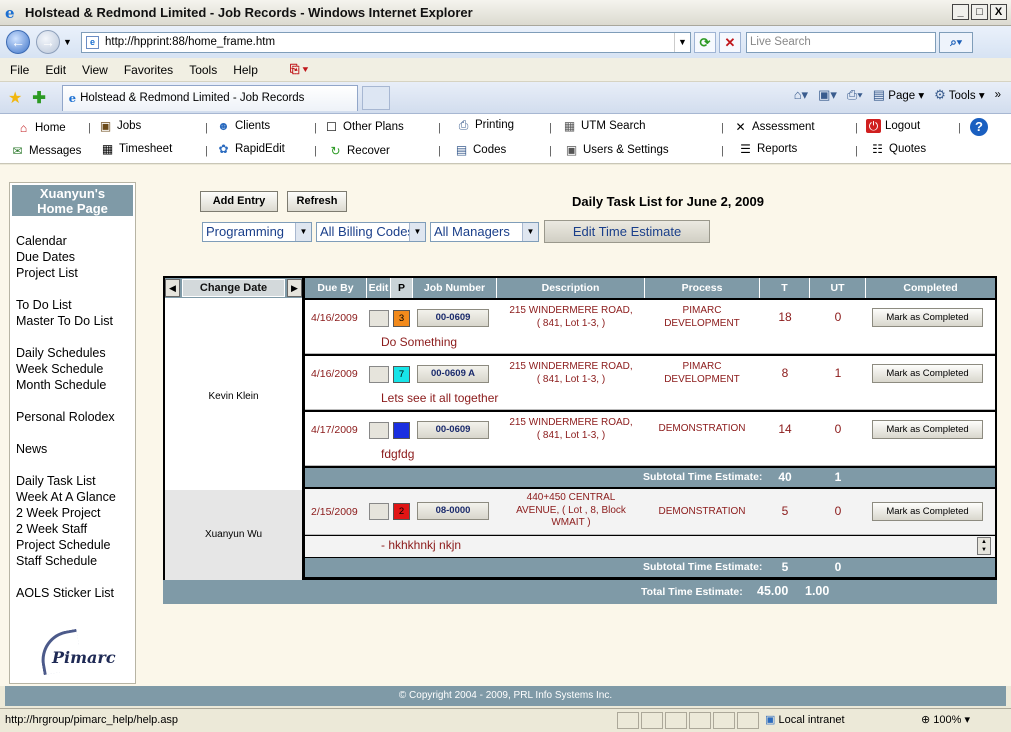 This screenshot has width=1011, height=732. I want to click on sidebar-link-aols-sticker: AOLS Sticker List, so click(65, 593).